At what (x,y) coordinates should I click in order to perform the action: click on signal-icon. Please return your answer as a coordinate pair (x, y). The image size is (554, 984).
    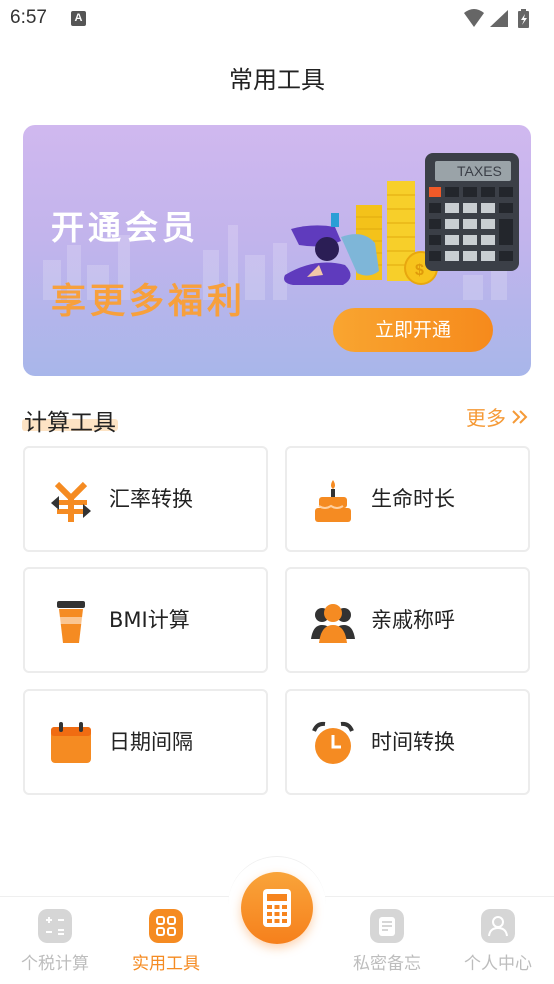
    Looking at the image, I should click on (499, 18).